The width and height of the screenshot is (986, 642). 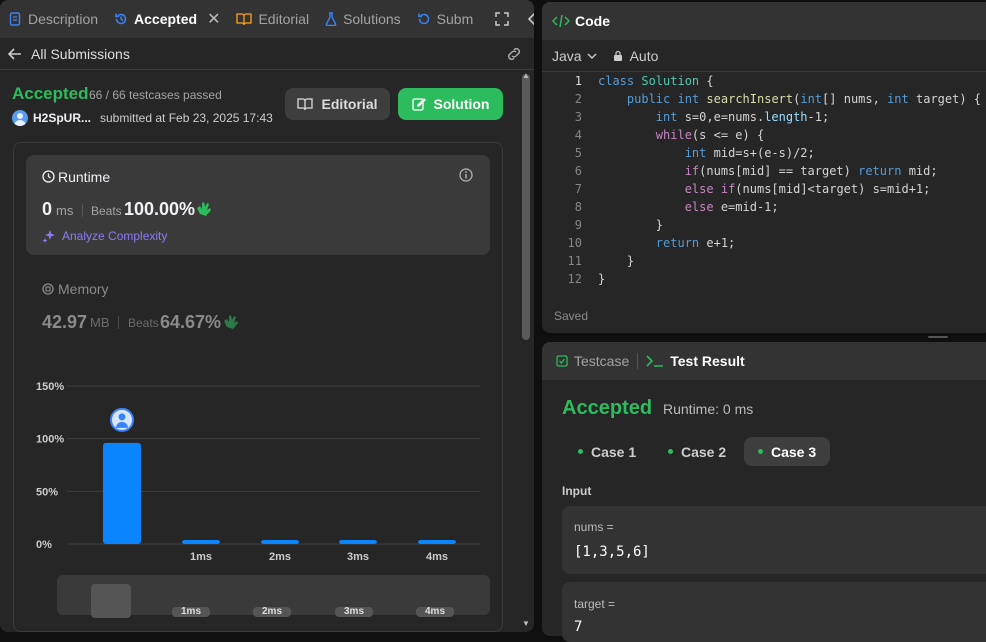 I want to click on editorial-button: Editorial, so click(x=337, y=104).